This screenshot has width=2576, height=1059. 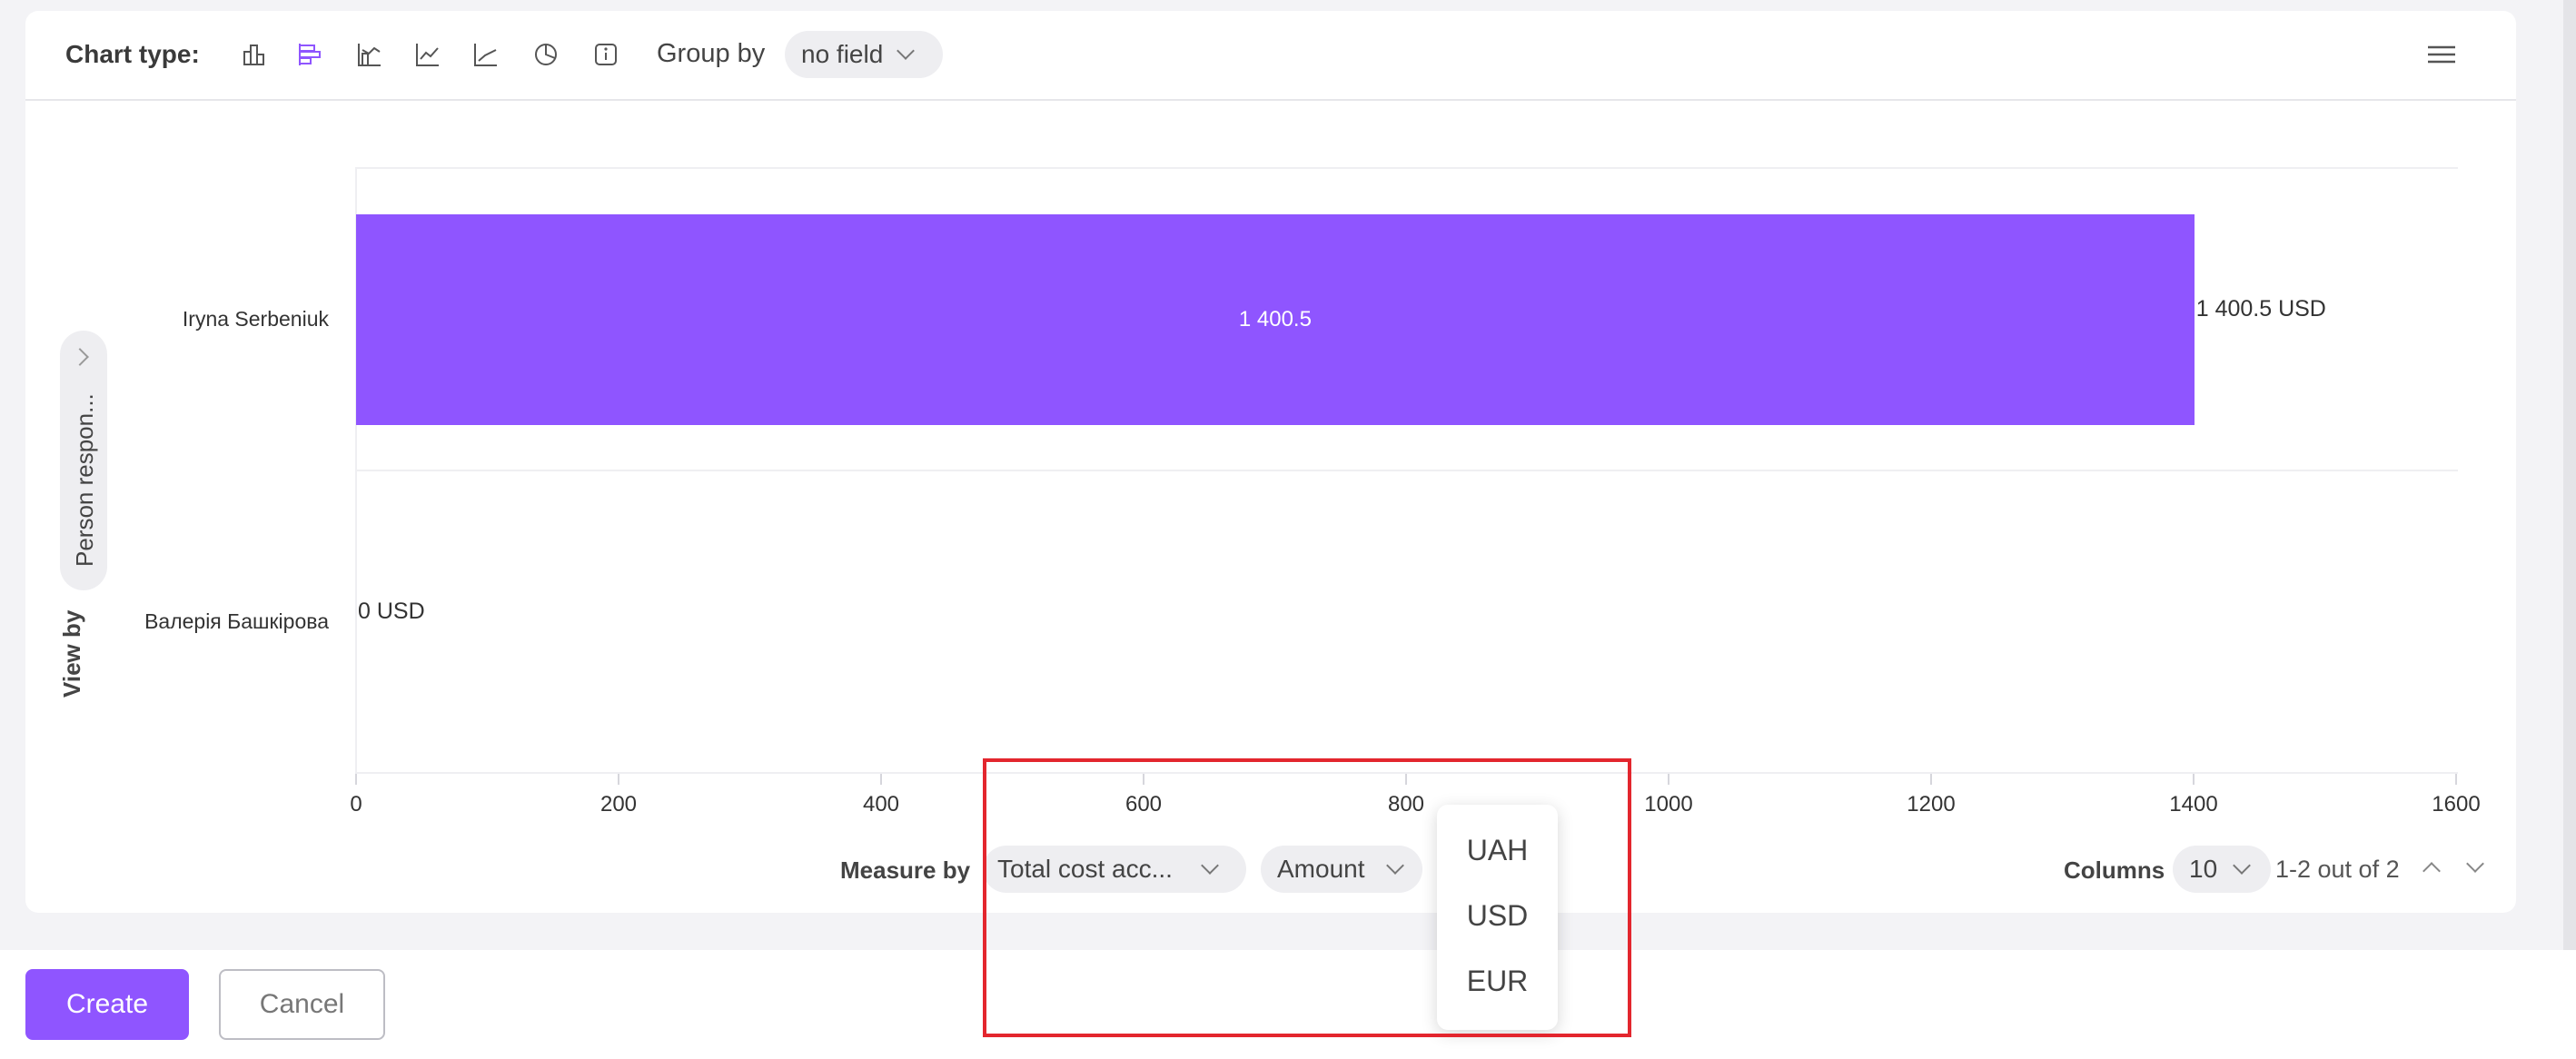 I want to click on bar-inner-label: 1 400.5, so click(x=1275, y=319).